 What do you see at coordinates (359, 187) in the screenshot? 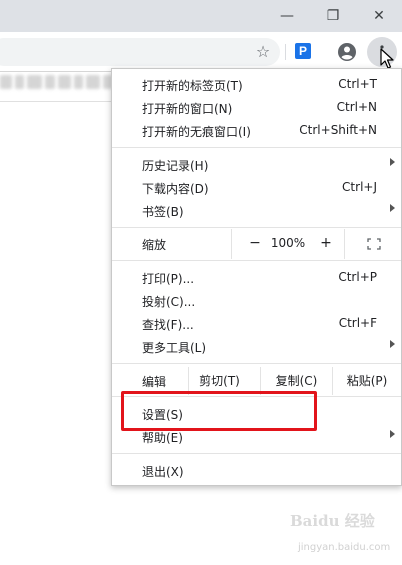
I see `menu-item-shortcut: Ctrl+J` at bounding box center [359, 187].